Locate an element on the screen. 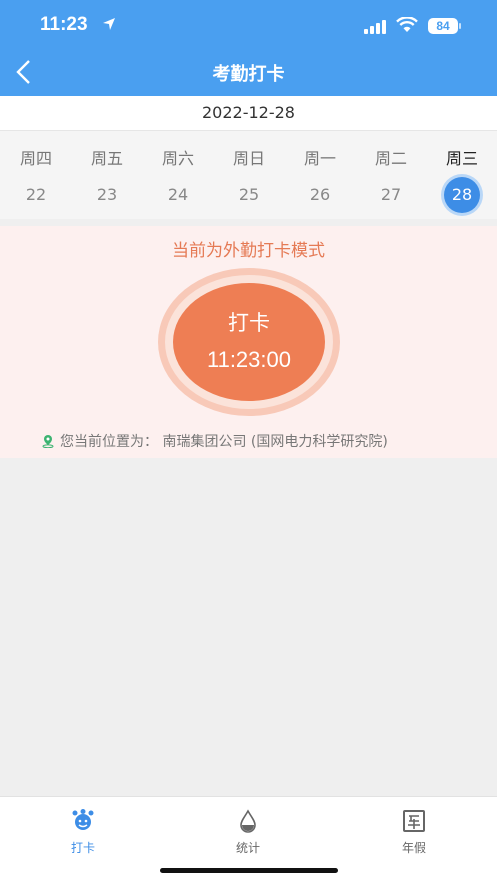 The width and height of the screenshot is (497, 884). battery-indicator: 84 is located at coordinates (443, 26).